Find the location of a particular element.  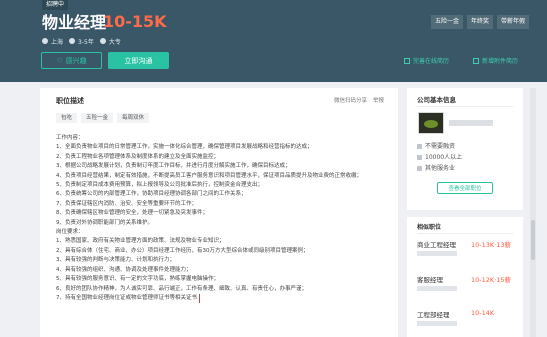

welfare-tag: 每周双休 is located at coordinates (133, 118).